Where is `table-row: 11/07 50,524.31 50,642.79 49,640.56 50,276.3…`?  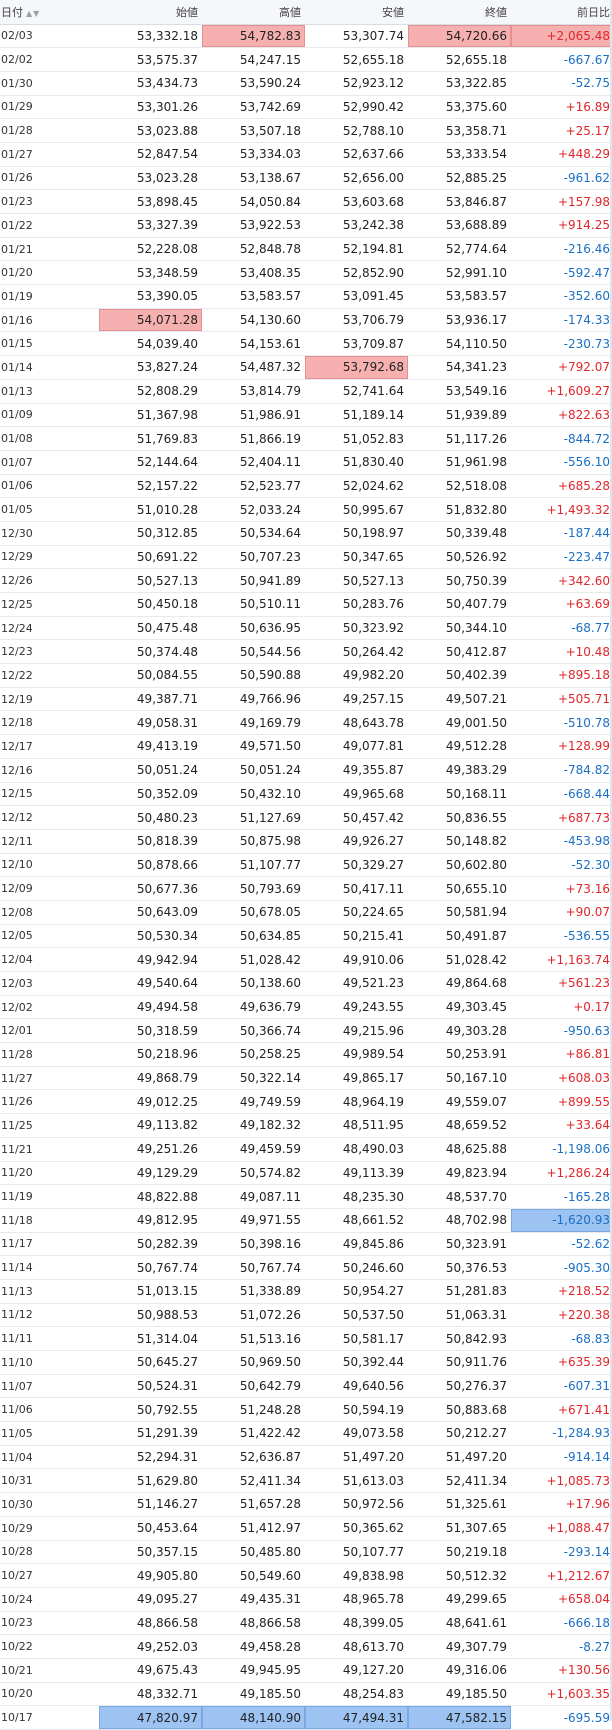 table-row: 11/07 50,524.31 50,642.79 49,640.56 50,276.3… is located at coordinates (306, 1386).